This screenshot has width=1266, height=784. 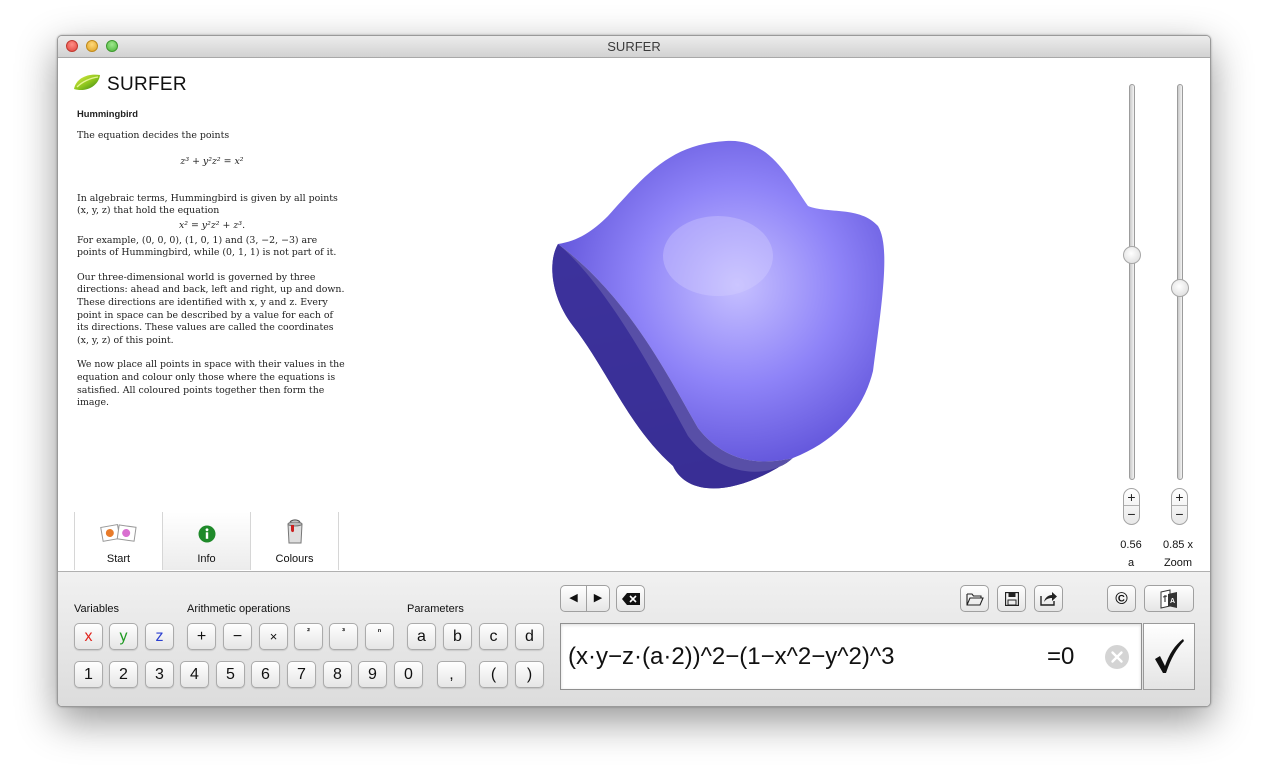 I want to click on key-cube: ³, so click(x=343, y=636).